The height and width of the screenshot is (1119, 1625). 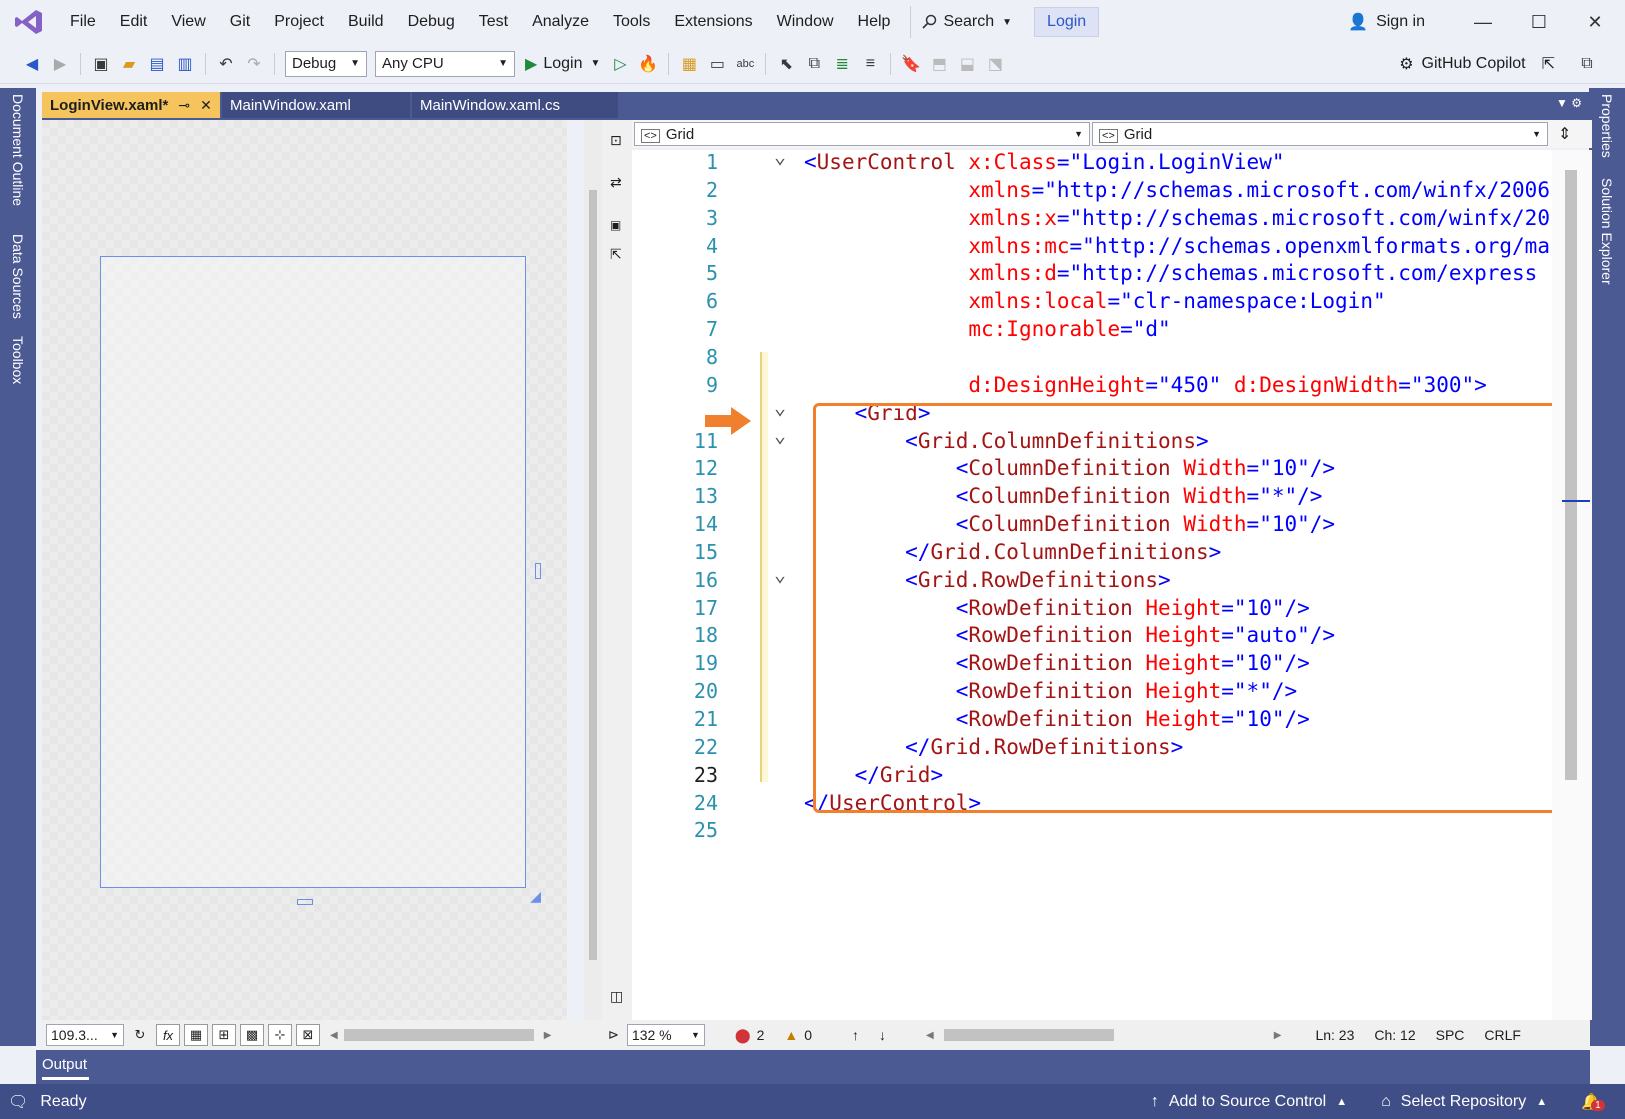 I want to click on expand-pane-icon: ⊳, so click(x=613, y=1035).